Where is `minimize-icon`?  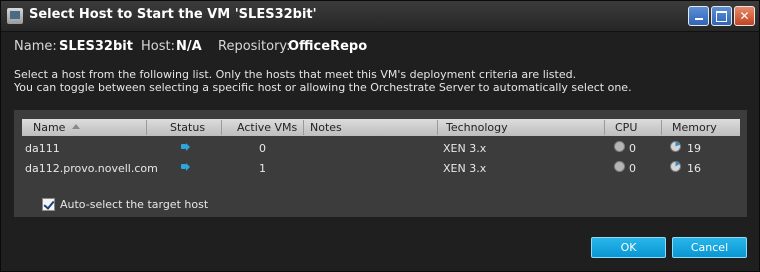
minimize-icon is located at coordinates (698, 19).